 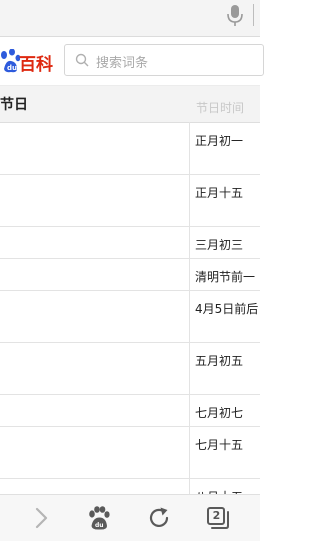 What do you see at coordinates (219, 245) in the screenshot?
I see `festival-time-cell: 三月初三` at bounding box center [219, 245].